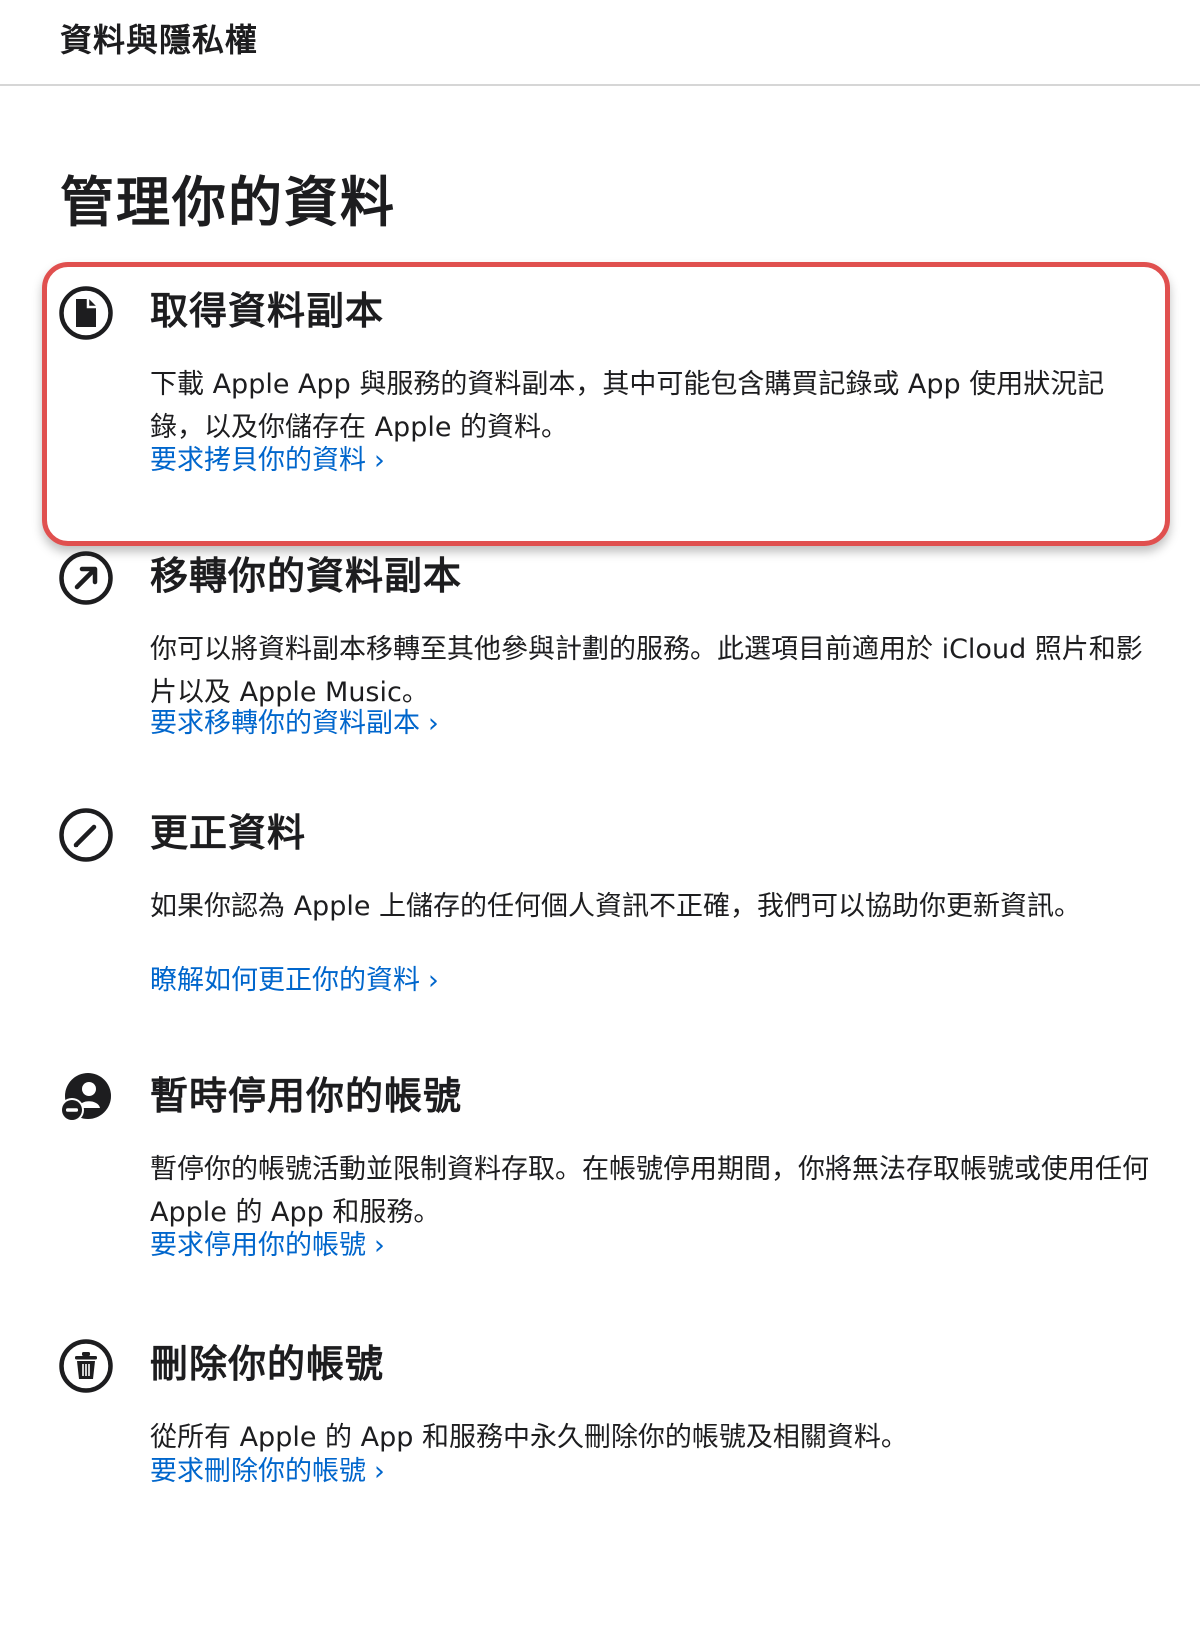 The image size is (1200, 1642). I want to click on link-label: 要求拷貝你的資料, so click(258, 460).